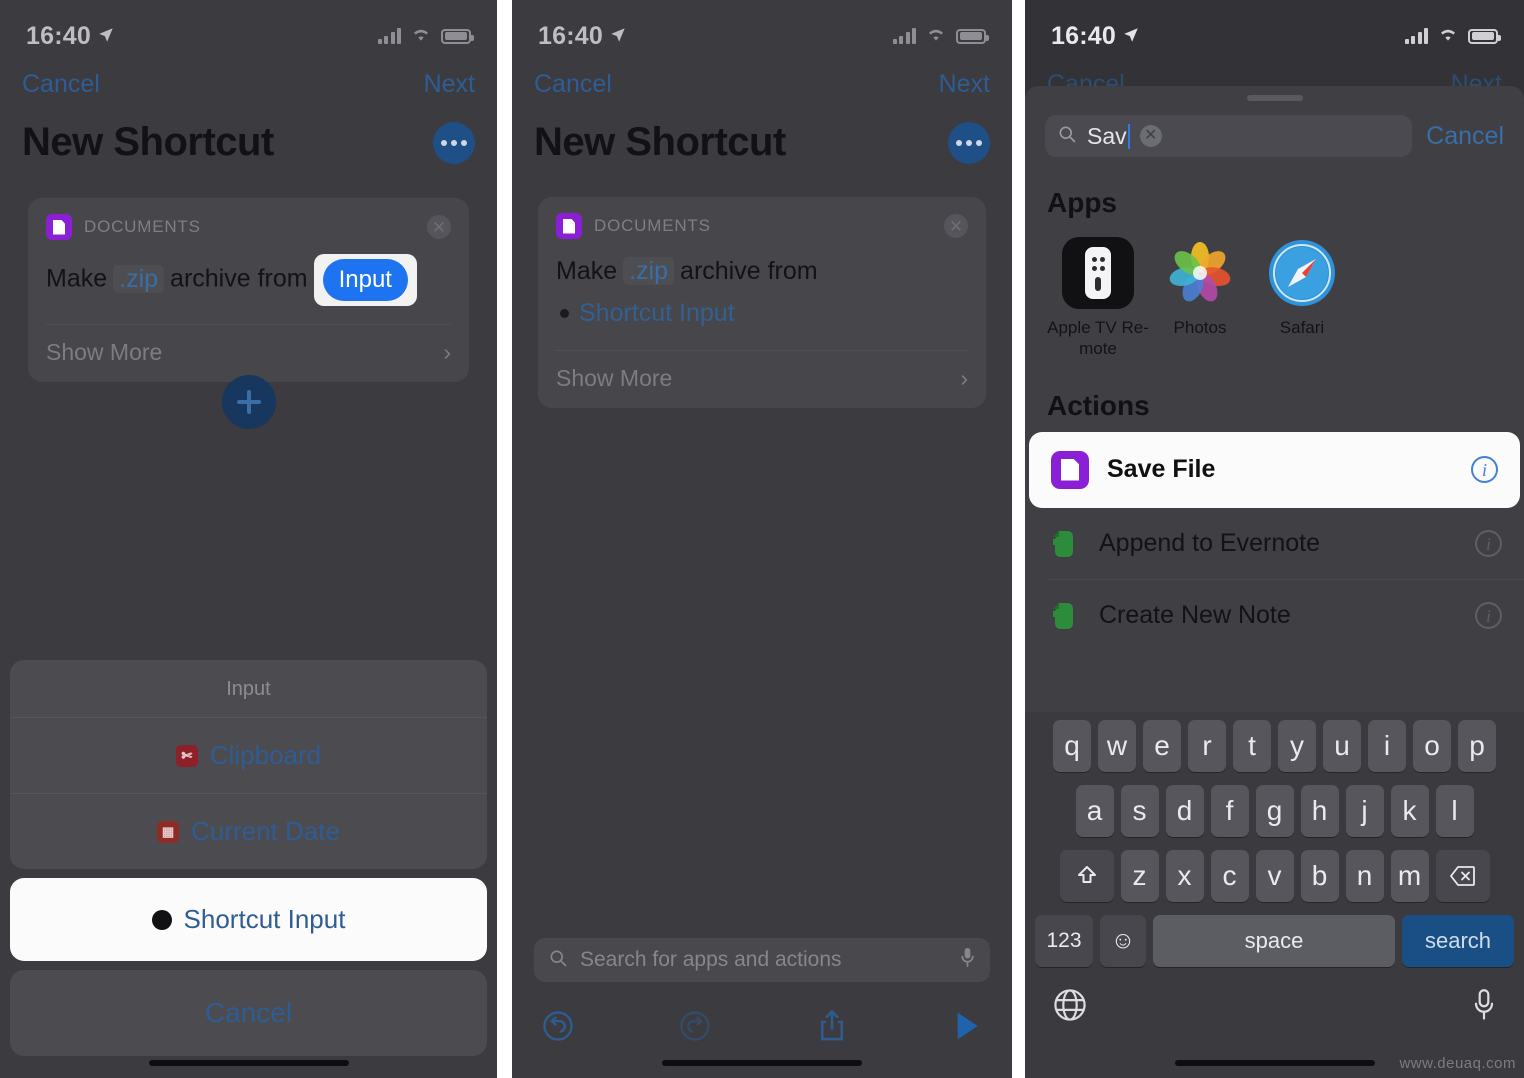  I want to click on key-j: j, so click(1364, 811).